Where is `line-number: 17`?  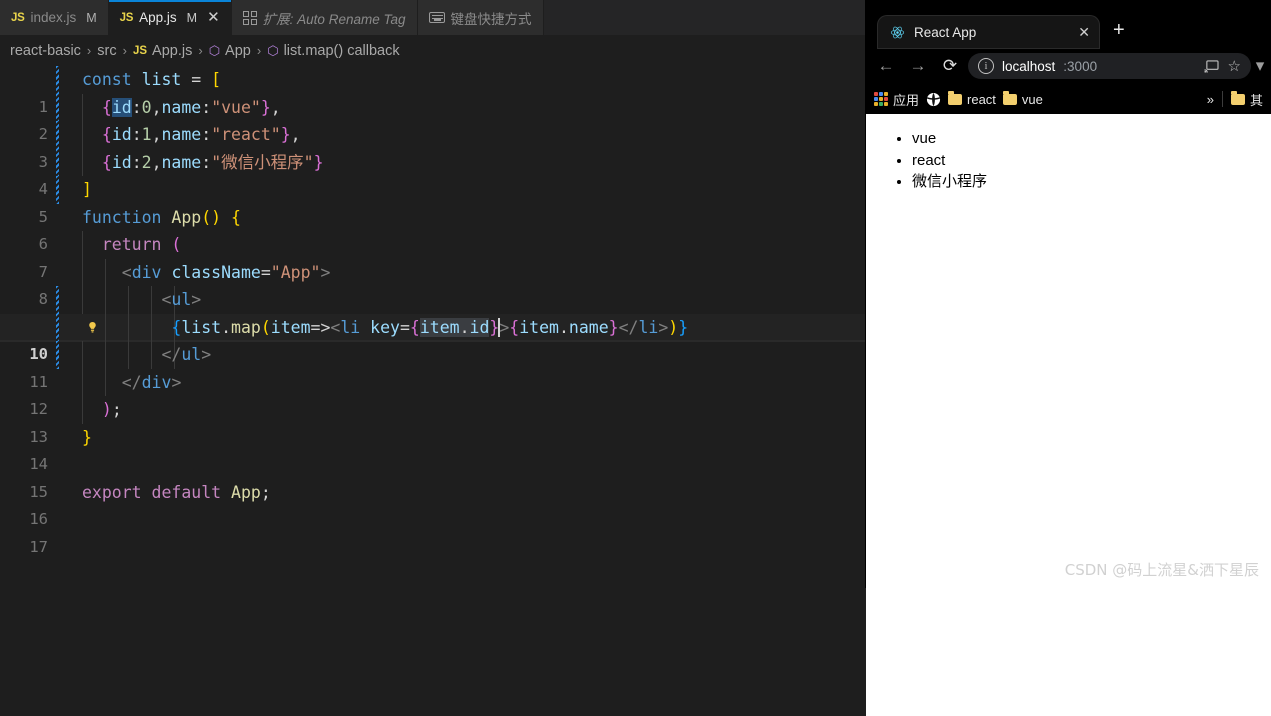
line-number: 17 is located at coordinates (24, 548).